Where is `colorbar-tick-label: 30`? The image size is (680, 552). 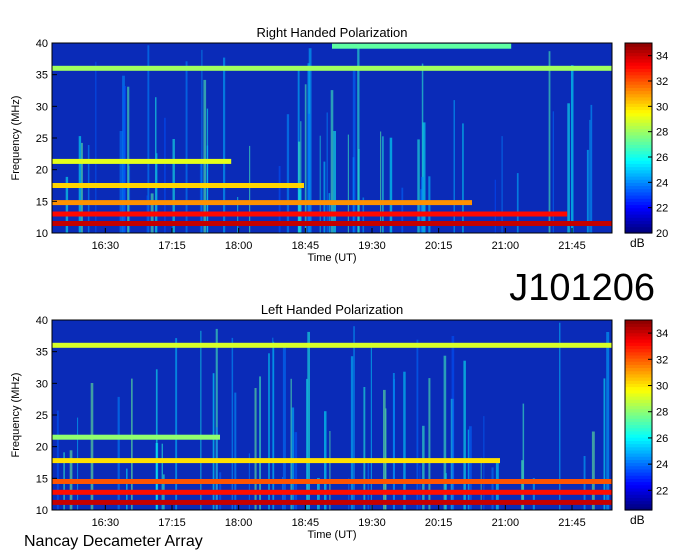
colorbar-tick-label: 30 is located at coordinates (662, 387).